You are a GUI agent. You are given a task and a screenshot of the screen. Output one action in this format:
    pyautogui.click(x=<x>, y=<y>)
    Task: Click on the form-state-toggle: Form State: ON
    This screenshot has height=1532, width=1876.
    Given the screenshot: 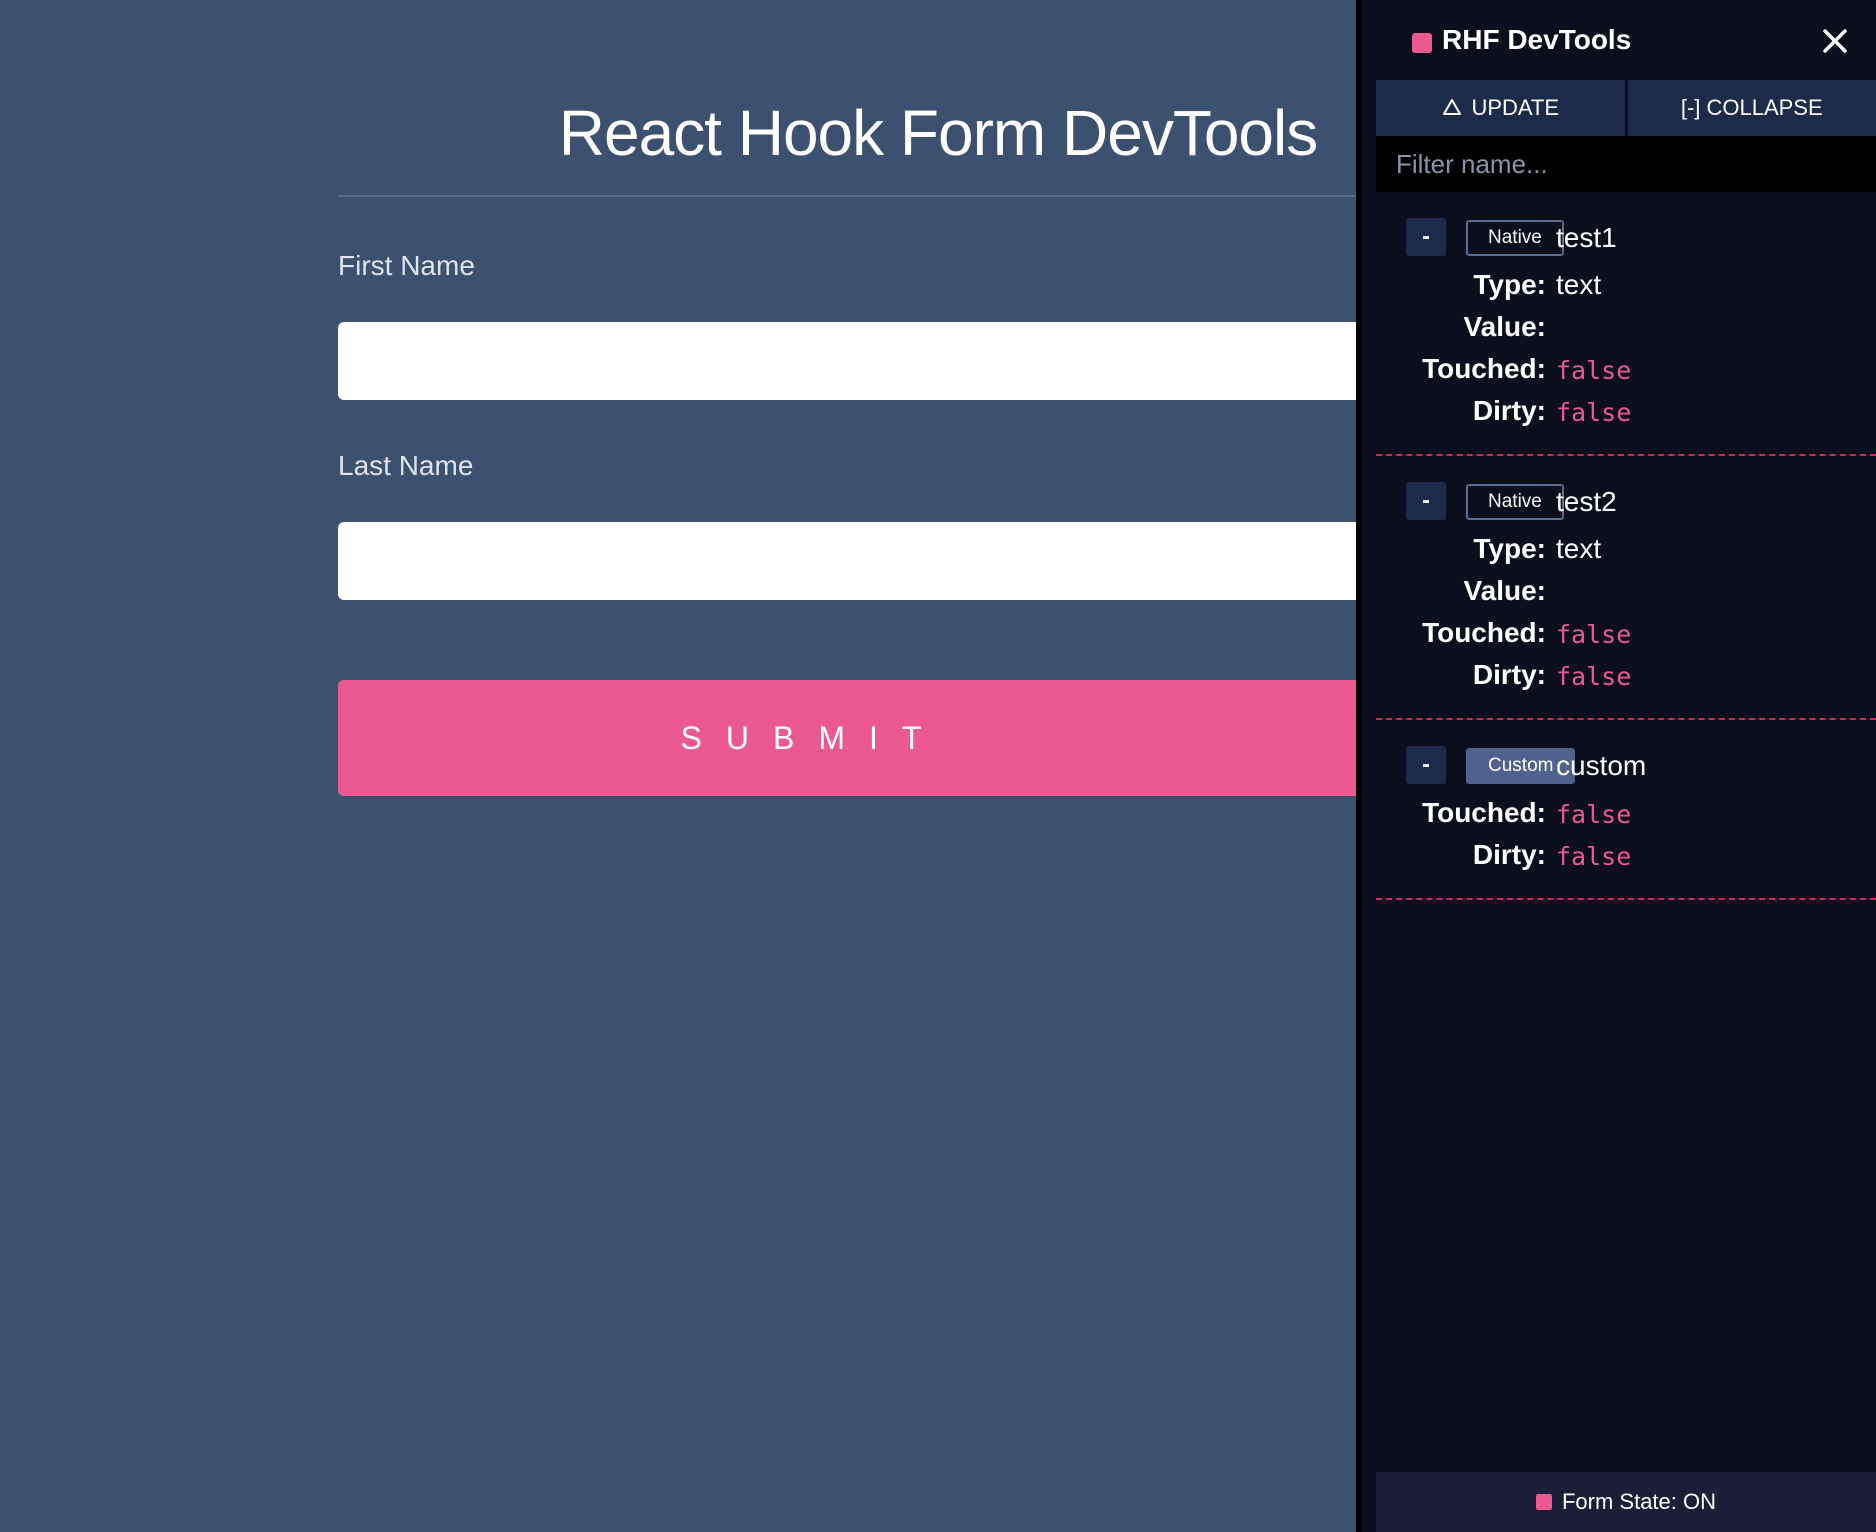 What is the action you would take?
    pyautogui.click(x=1626, y=1502)
    